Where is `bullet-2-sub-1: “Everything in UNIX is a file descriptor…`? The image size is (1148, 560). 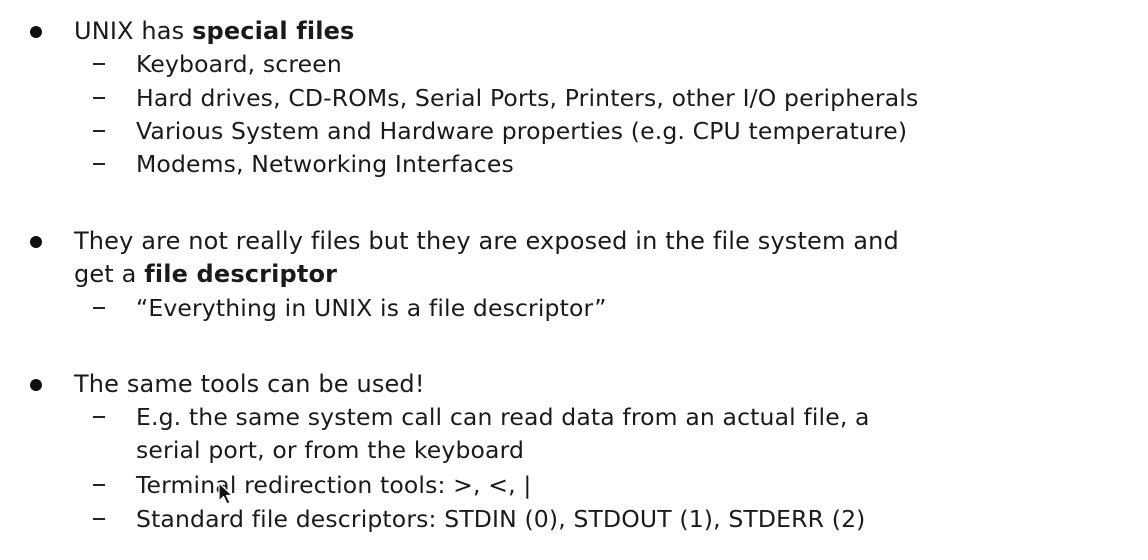 bullet-2-sub-1: “Everything in UNIX is a file descriptor… is located at coordinates (371, 308).